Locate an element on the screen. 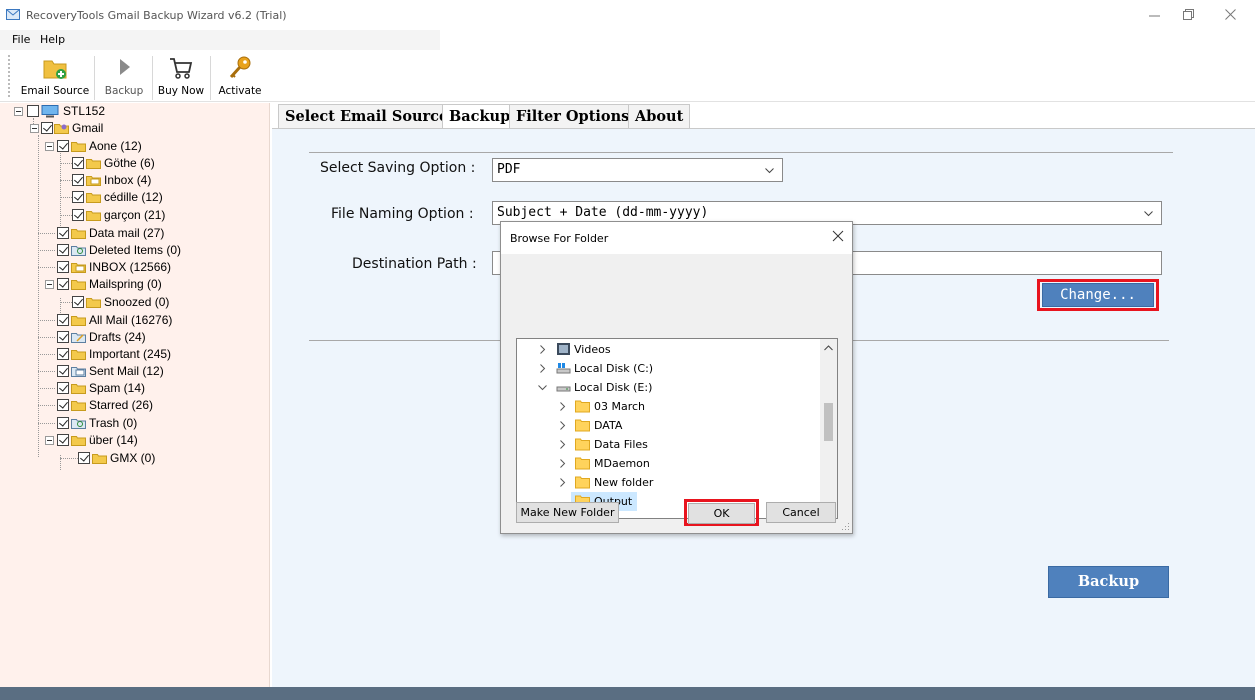 The width and height of the screenshot is (1255, 700). menu-file: File is located at coordinates (21, 39).